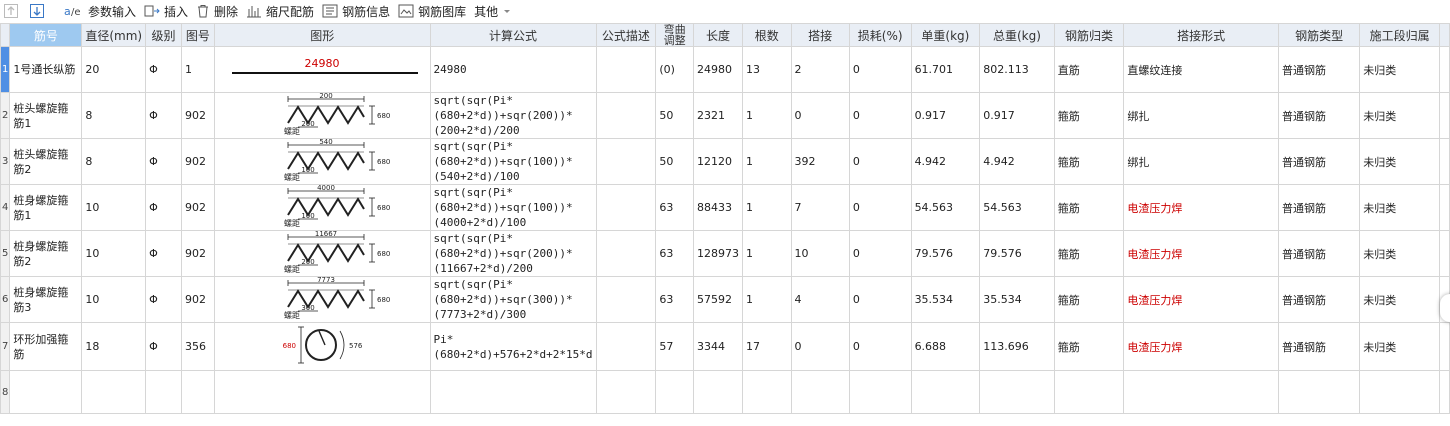 This screenshot has height=426, width=1450. I want to click on move-down-button, so click(39, 11).